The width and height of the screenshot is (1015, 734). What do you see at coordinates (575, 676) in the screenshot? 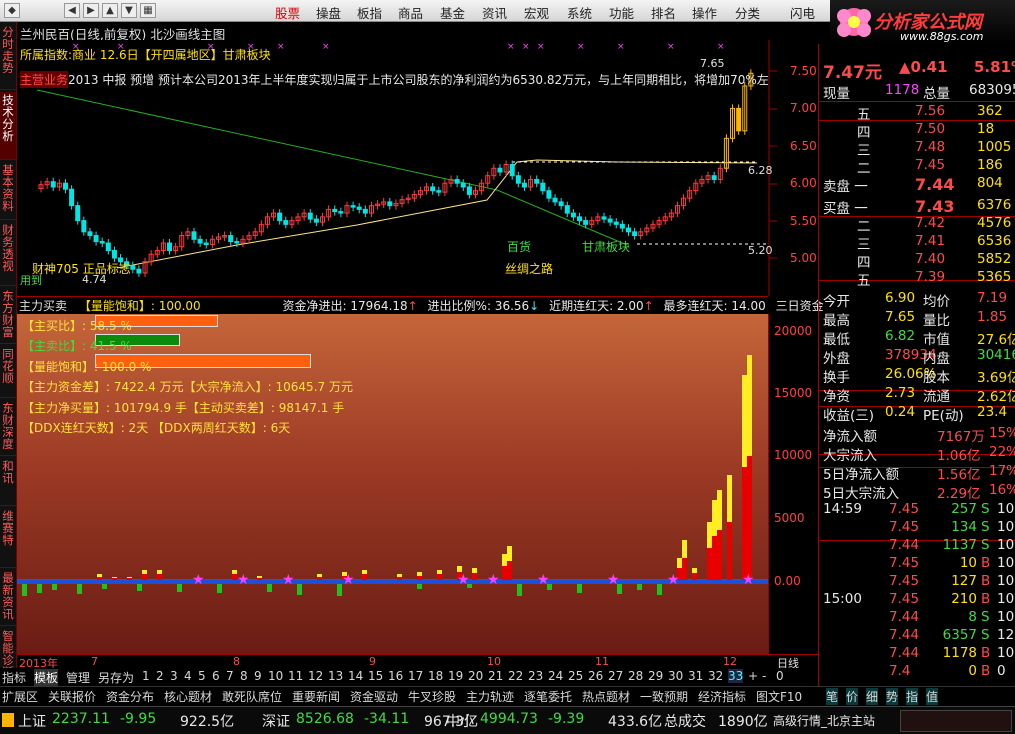
I see `indicator-tab: 25` at bounding box center [575, 676].